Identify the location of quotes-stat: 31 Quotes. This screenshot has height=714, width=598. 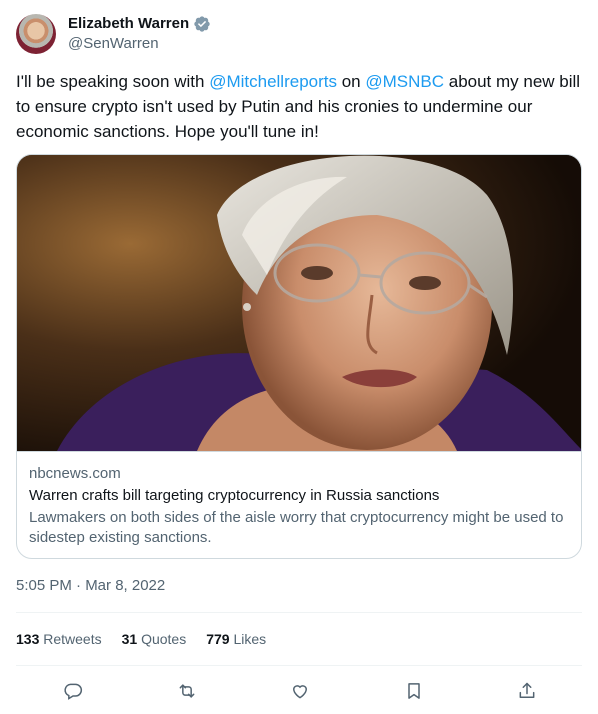
(154, 639).